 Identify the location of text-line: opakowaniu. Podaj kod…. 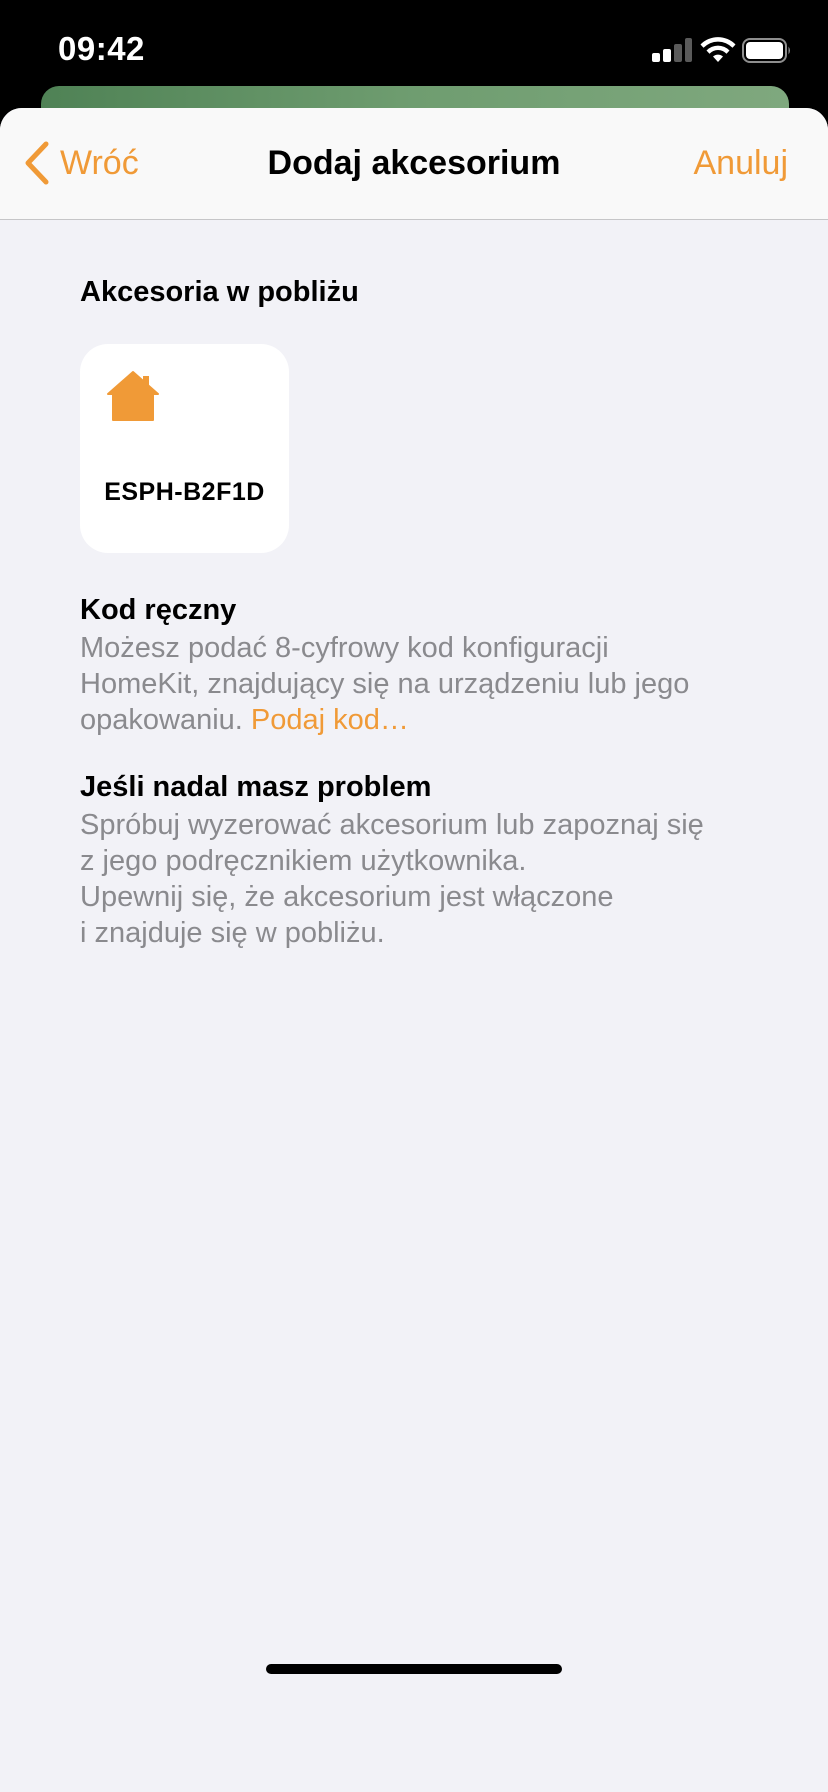
(420, 720).